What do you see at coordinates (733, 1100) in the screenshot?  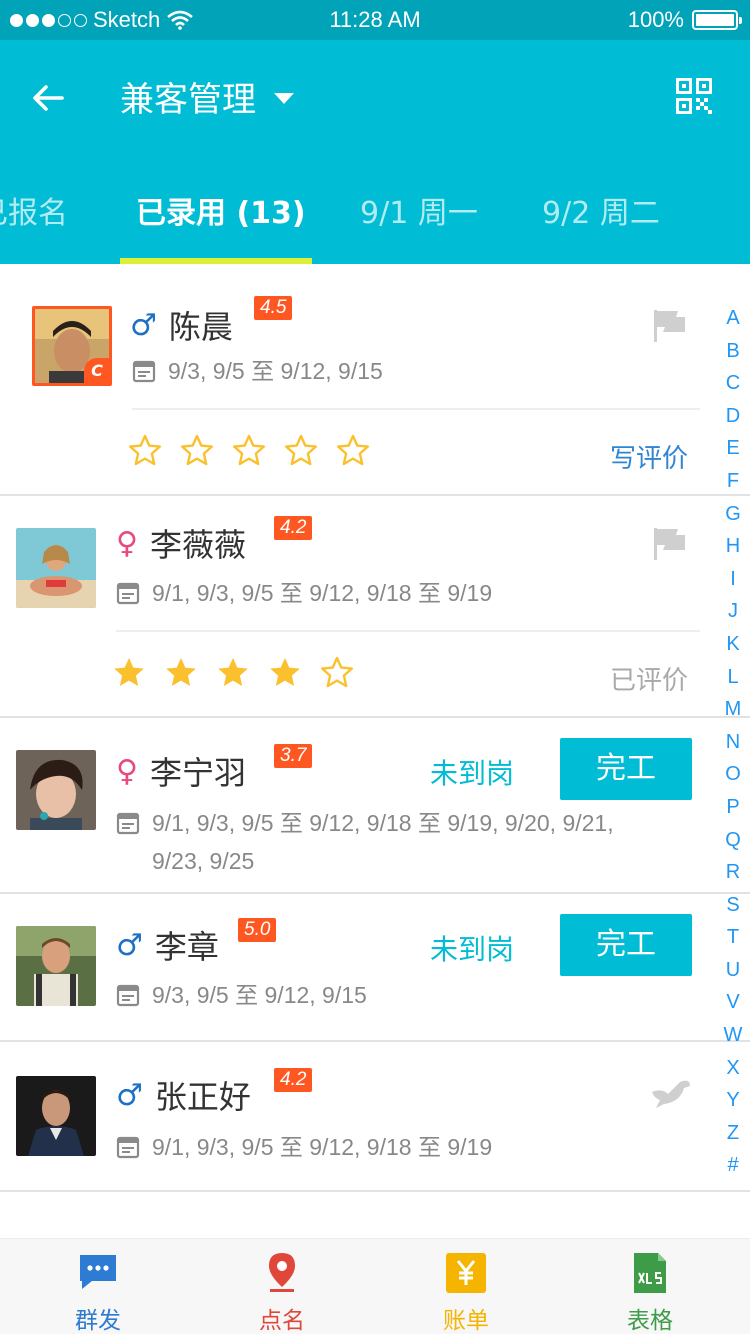 I see `index-letter: Y` at bounding box center [733, 1100].